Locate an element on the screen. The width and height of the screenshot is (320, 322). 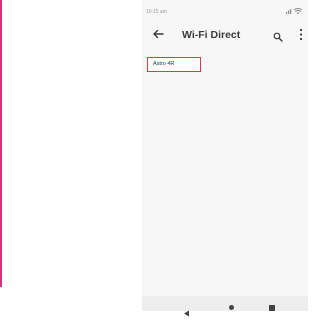
left-edge-rule is located at coordinates (1, 143).